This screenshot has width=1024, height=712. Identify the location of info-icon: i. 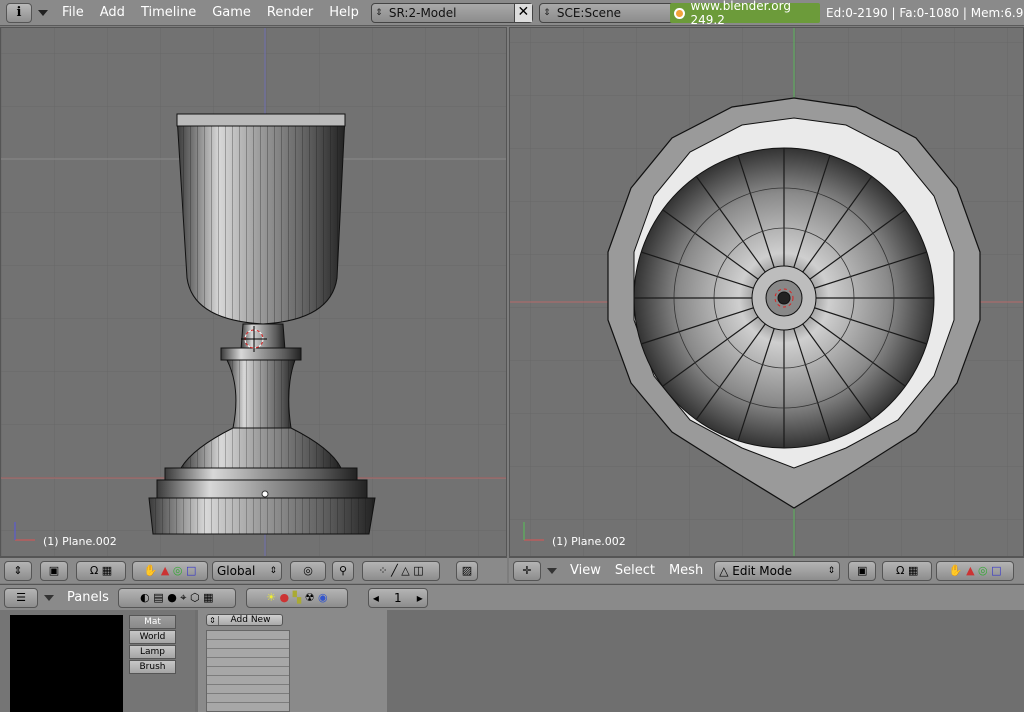
(19, 12).